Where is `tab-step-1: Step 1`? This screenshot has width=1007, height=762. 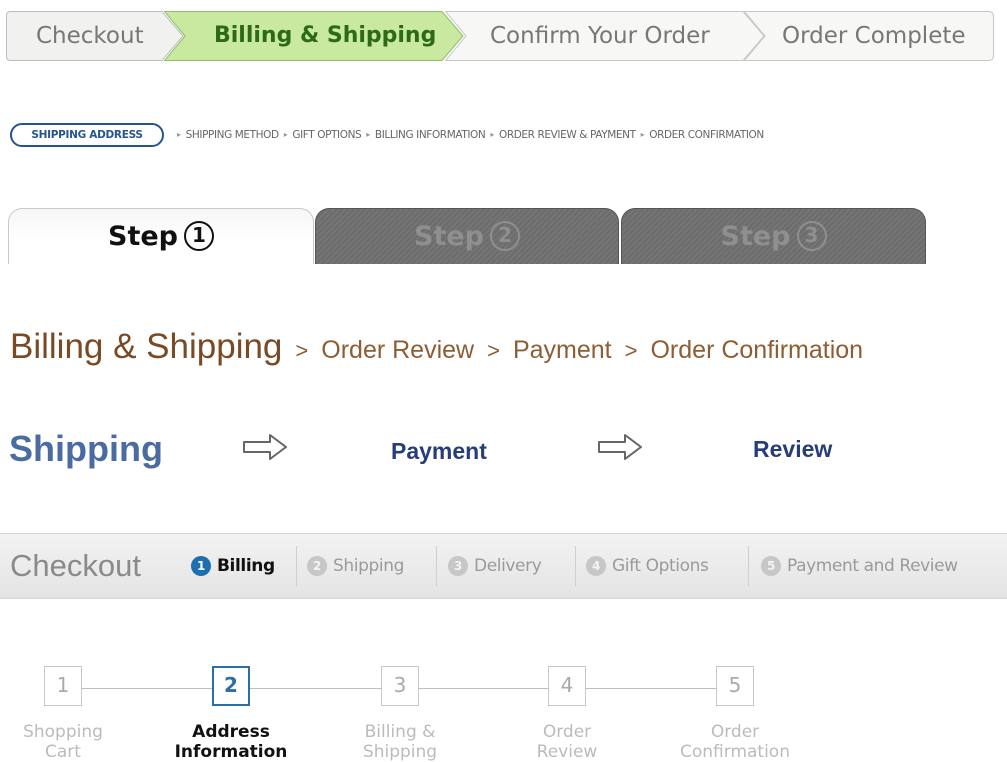 tab-step-1: Step 1 is located at coordinates (161, 236).